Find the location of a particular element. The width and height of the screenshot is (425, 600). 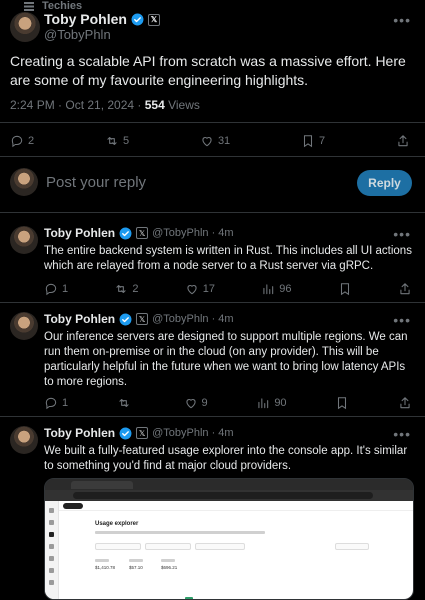

reply-actions: 1 2 17 96 is located at coordinates (228, 289).